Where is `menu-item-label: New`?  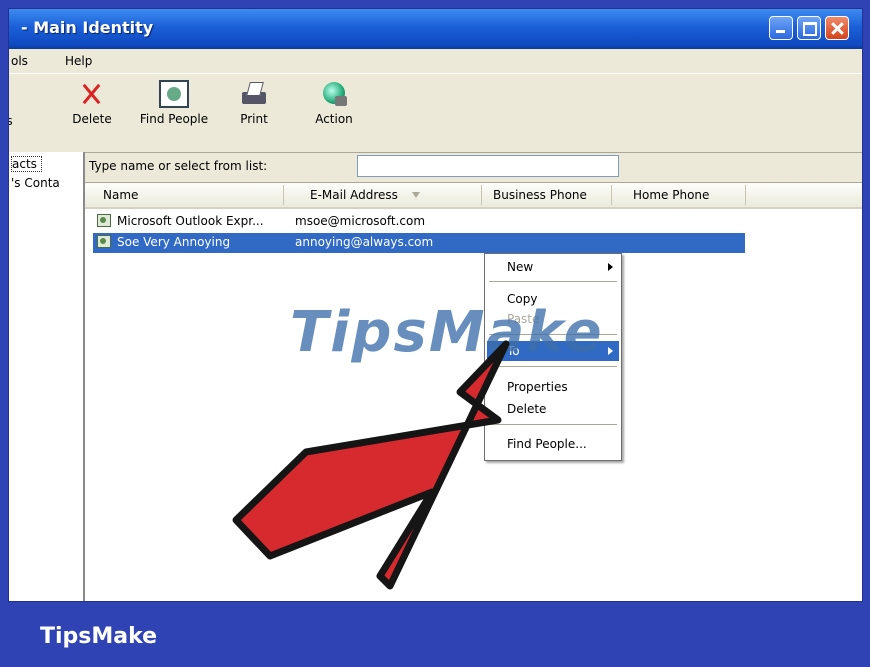 menu-item-label: New is located at coordinates (520, 267).